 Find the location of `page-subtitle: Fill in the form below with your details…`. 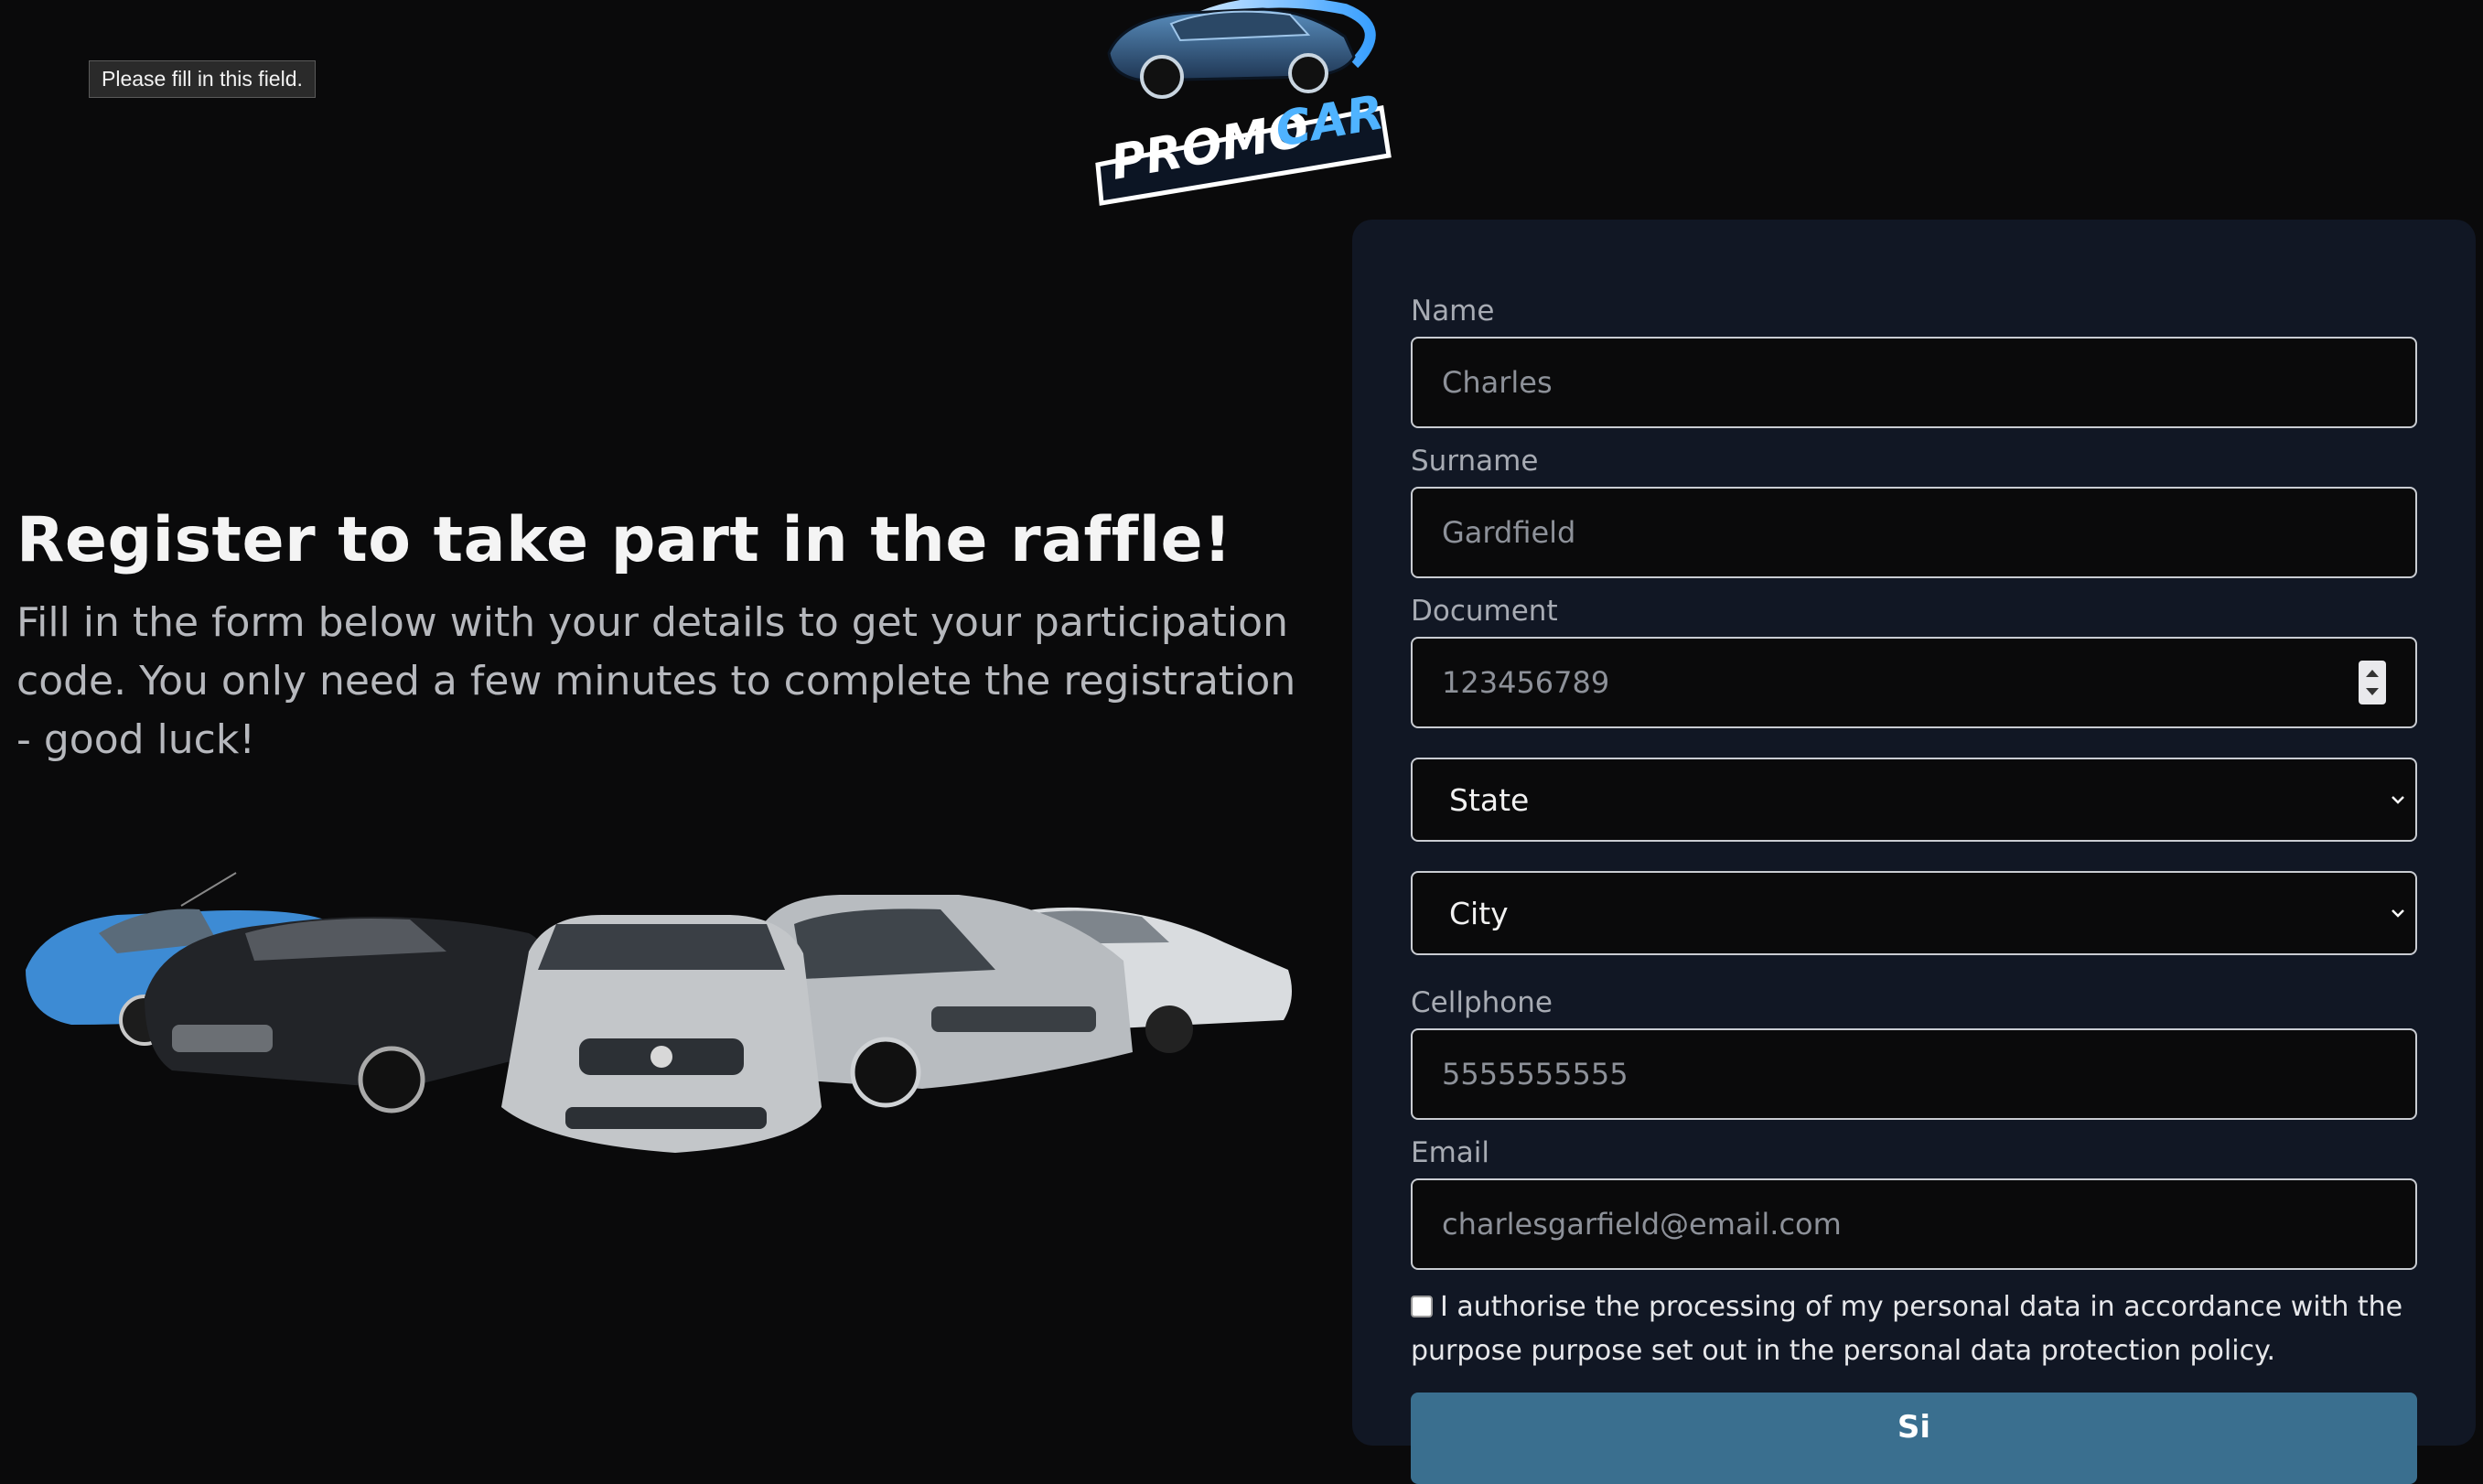

page-subtitle: Fill in the form below with your details… is located at coordinates (656, 681).